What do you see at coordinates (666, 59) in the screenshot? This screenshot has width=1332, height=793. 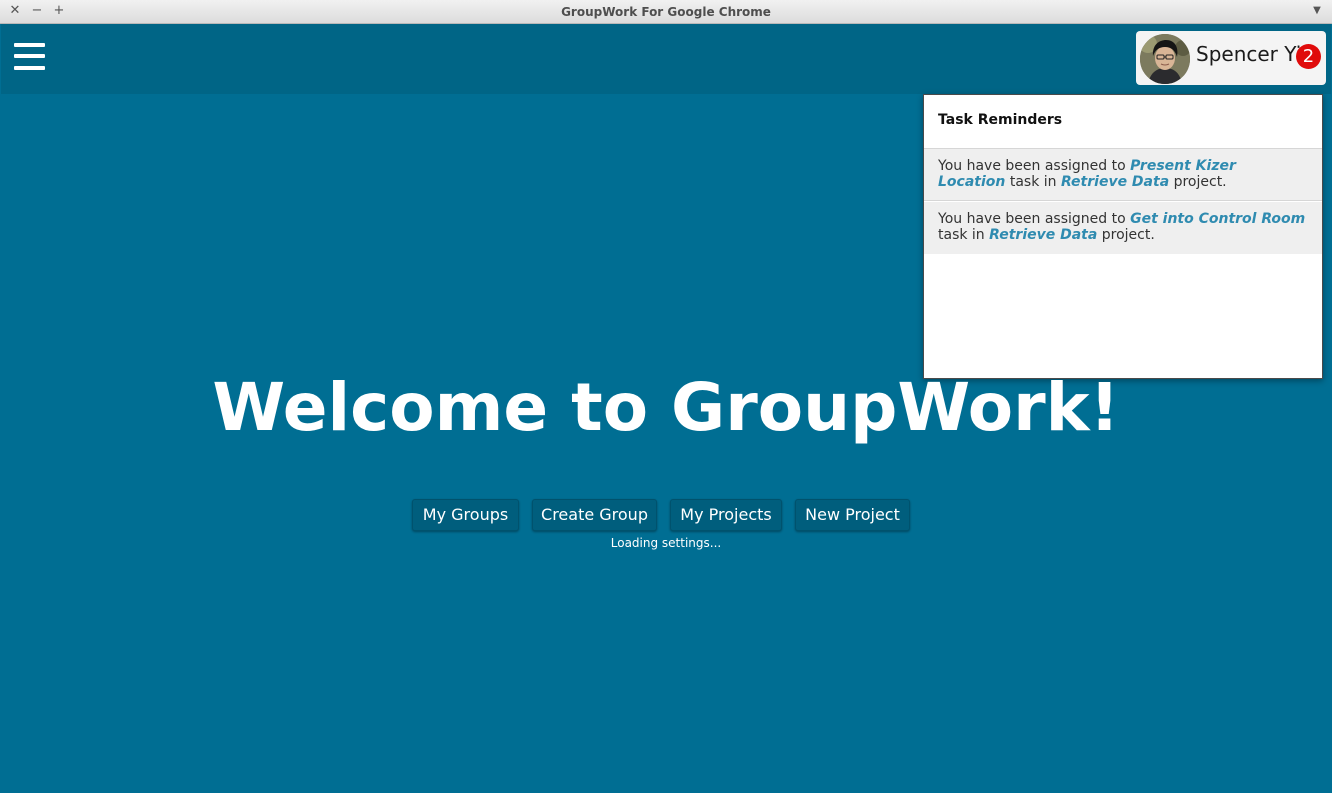 I see `app-header: Spencer Yi 2` at bounding box center [666, 59].